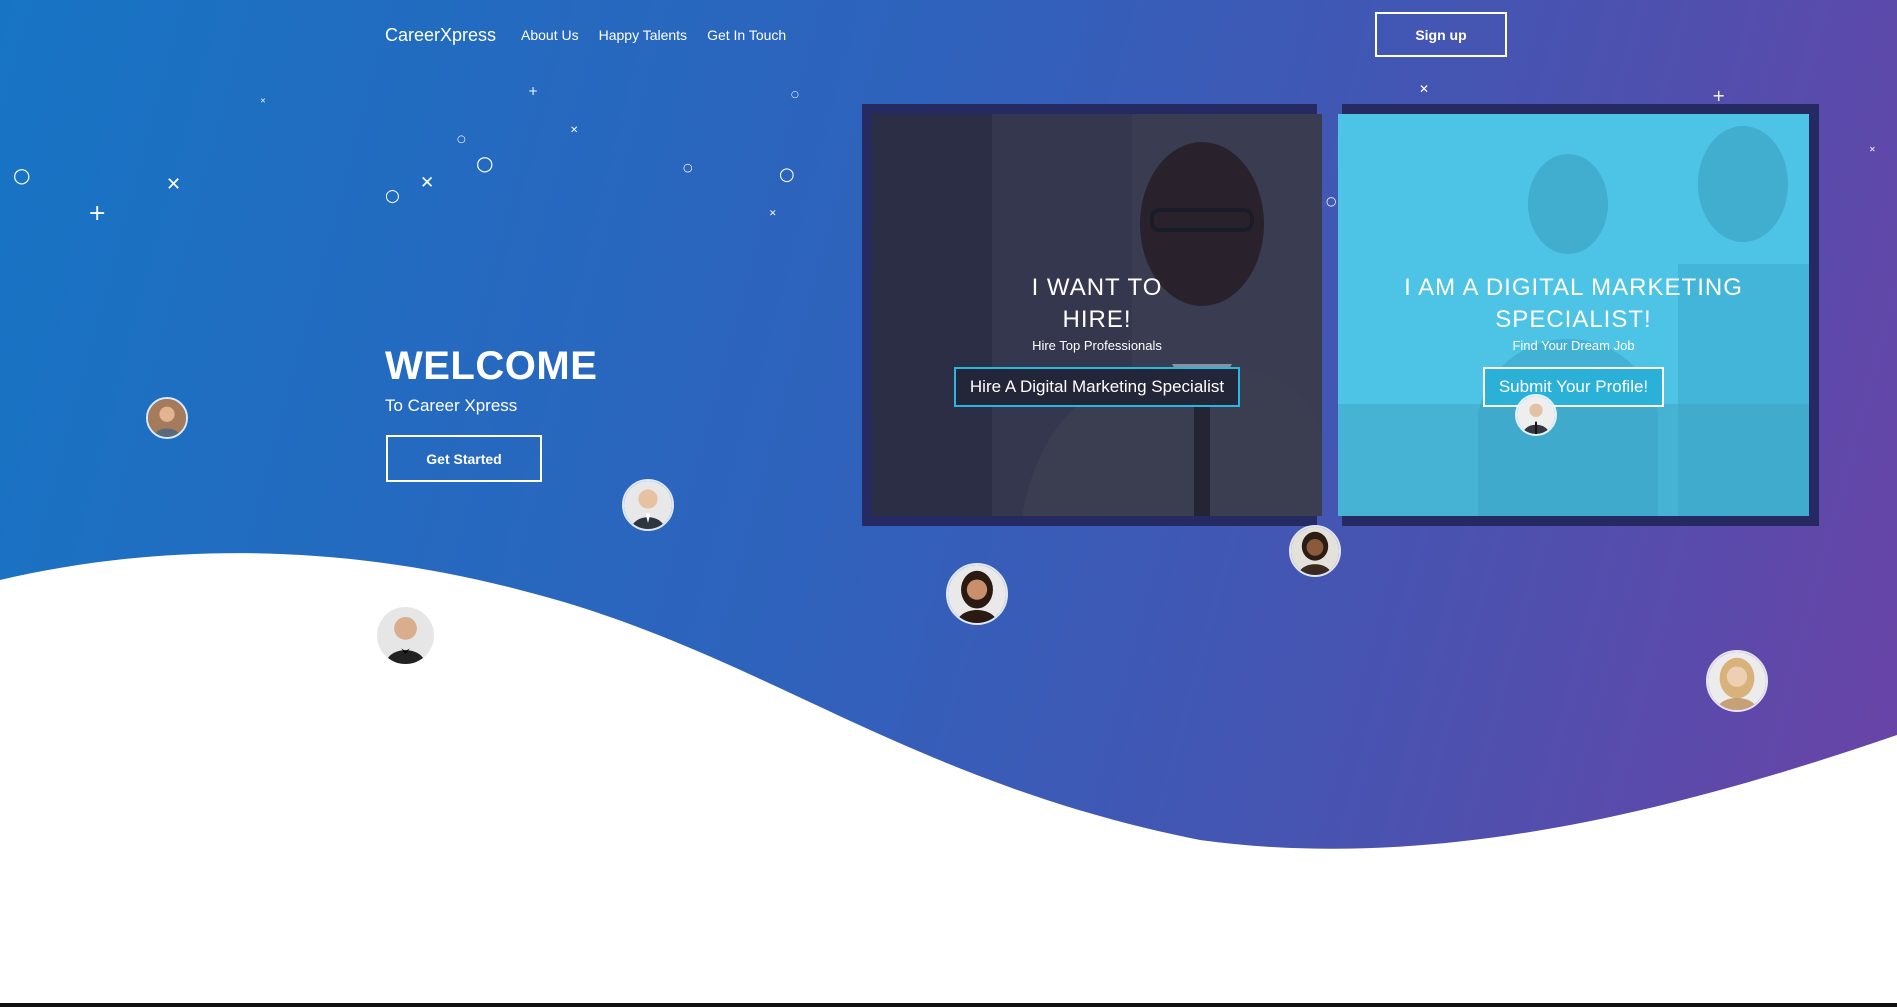  Describe the element at coordinates (643, 35) in the screenshot. I see `nav-link-happy-talents: Happy Talents` at that location.